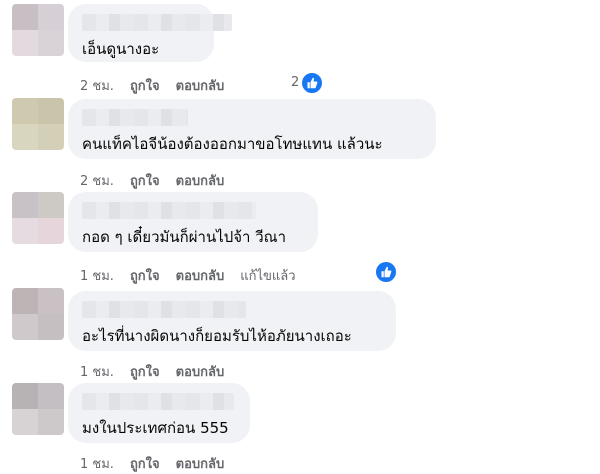 Image resolution: width=600 pixels, height=474 pixels. Describe the element at coordinates (121, 49) in the screenshot. I see `comment-text: เอ็นดูนางอะ` at that location.